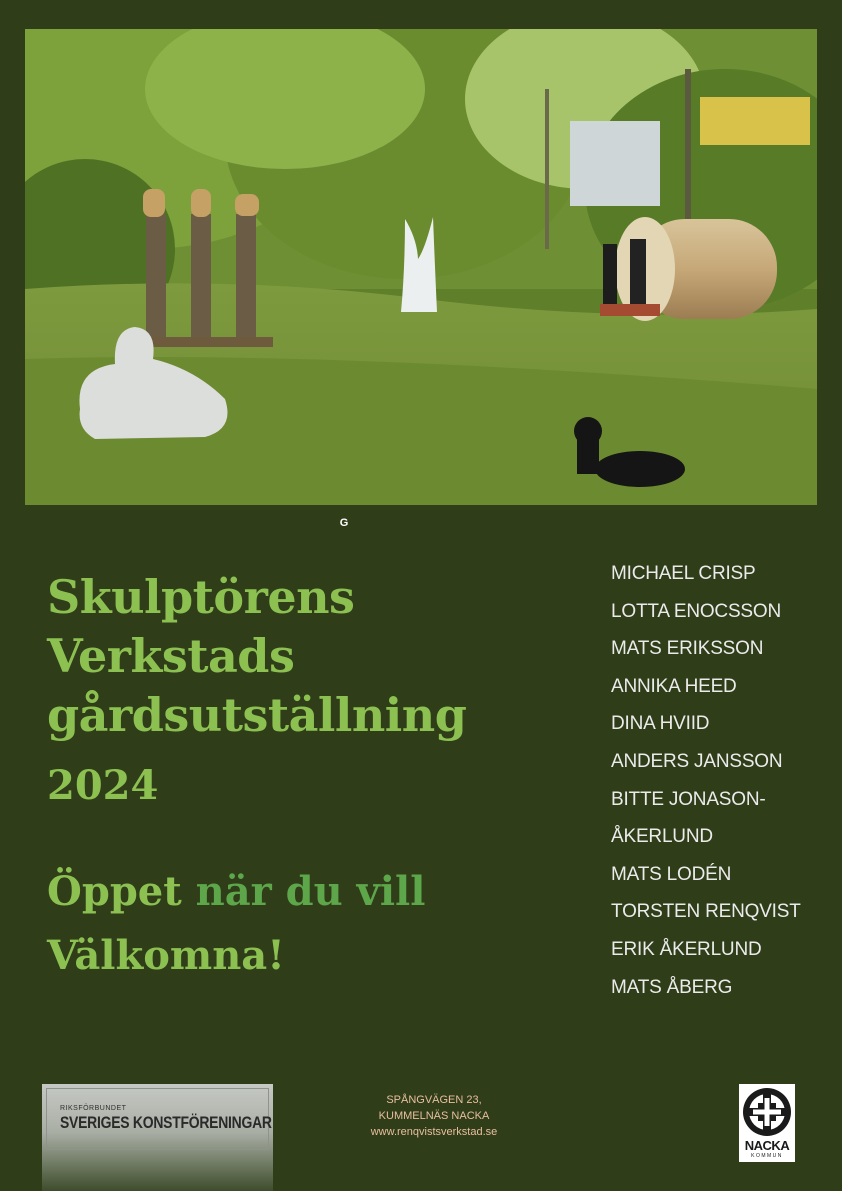  What do you see at coordinates (157, 1137) in the screenshot?
I see `sveriges-konstforeningar-logo: RIKSFÖRBUNDET SVERIGES KONSTFÖRENINGAR` at bounding box center [157, 1137].